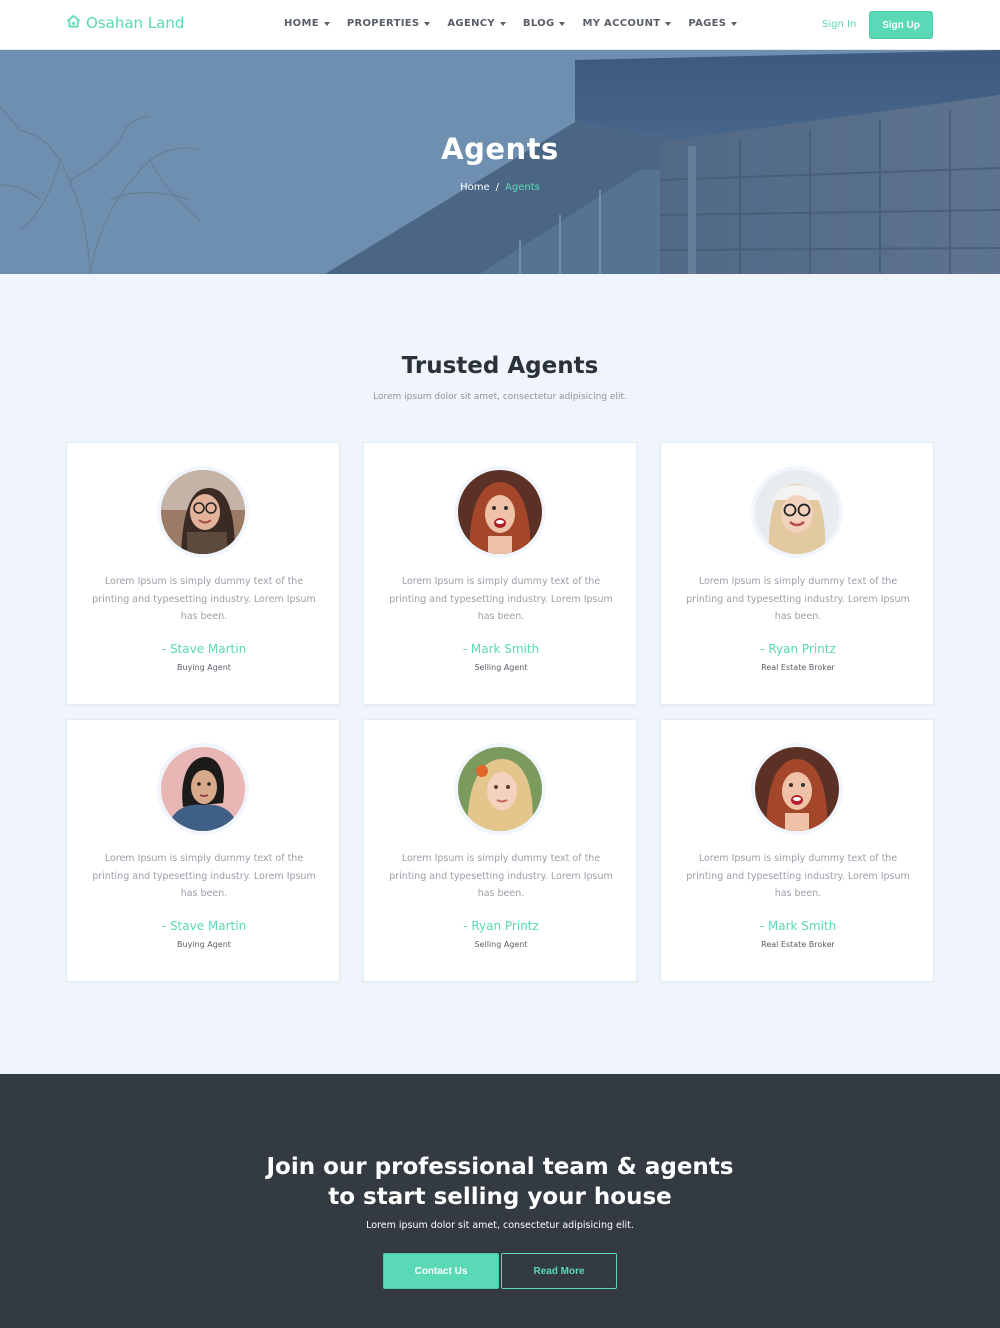  I want to click on cta-title-line2: to start selling your house, so click(500, 1197).